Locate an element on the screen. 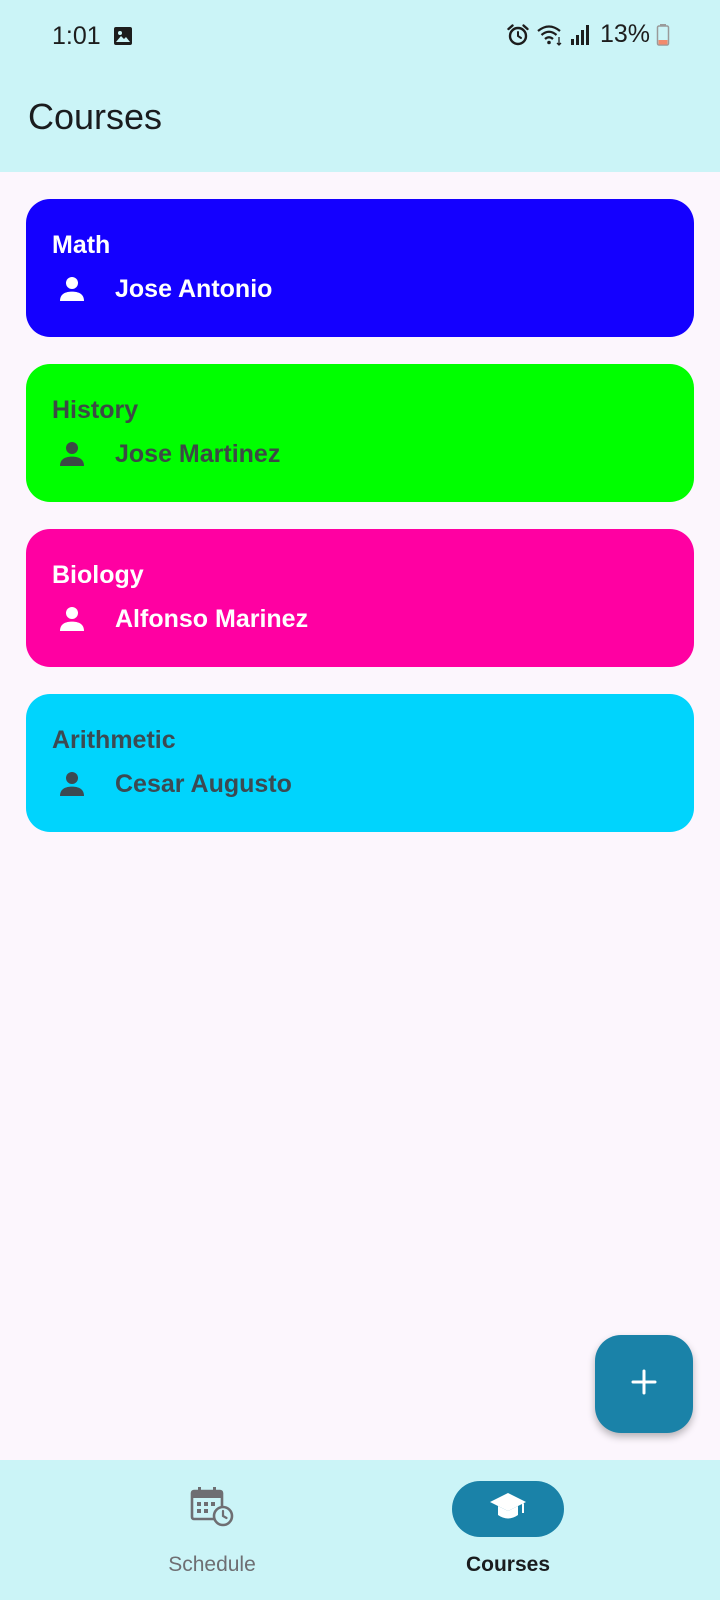 This screenshot has width=720, height=1600. nav-item-courses: Courses is located at coordinates (508, 1530).